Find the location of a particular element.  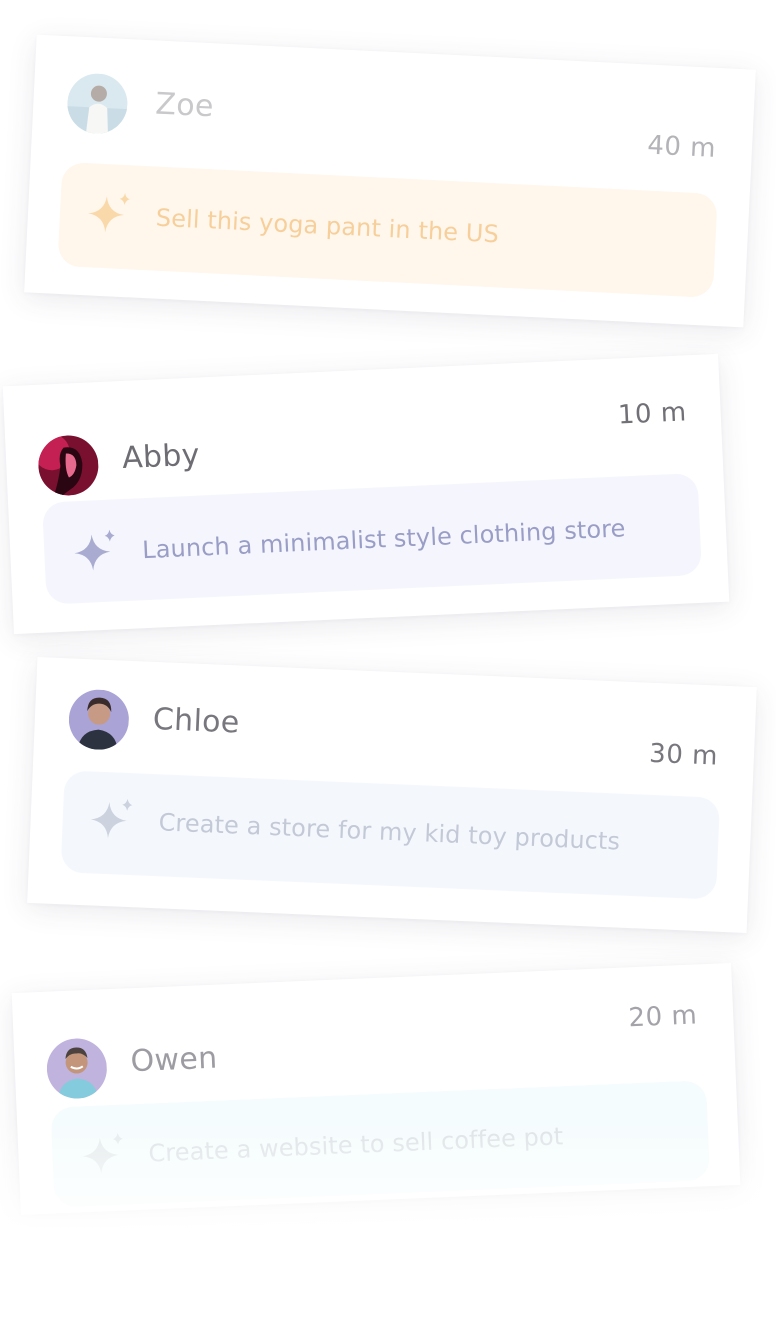

user-name: Owen is located at coordinates (174, 1060).